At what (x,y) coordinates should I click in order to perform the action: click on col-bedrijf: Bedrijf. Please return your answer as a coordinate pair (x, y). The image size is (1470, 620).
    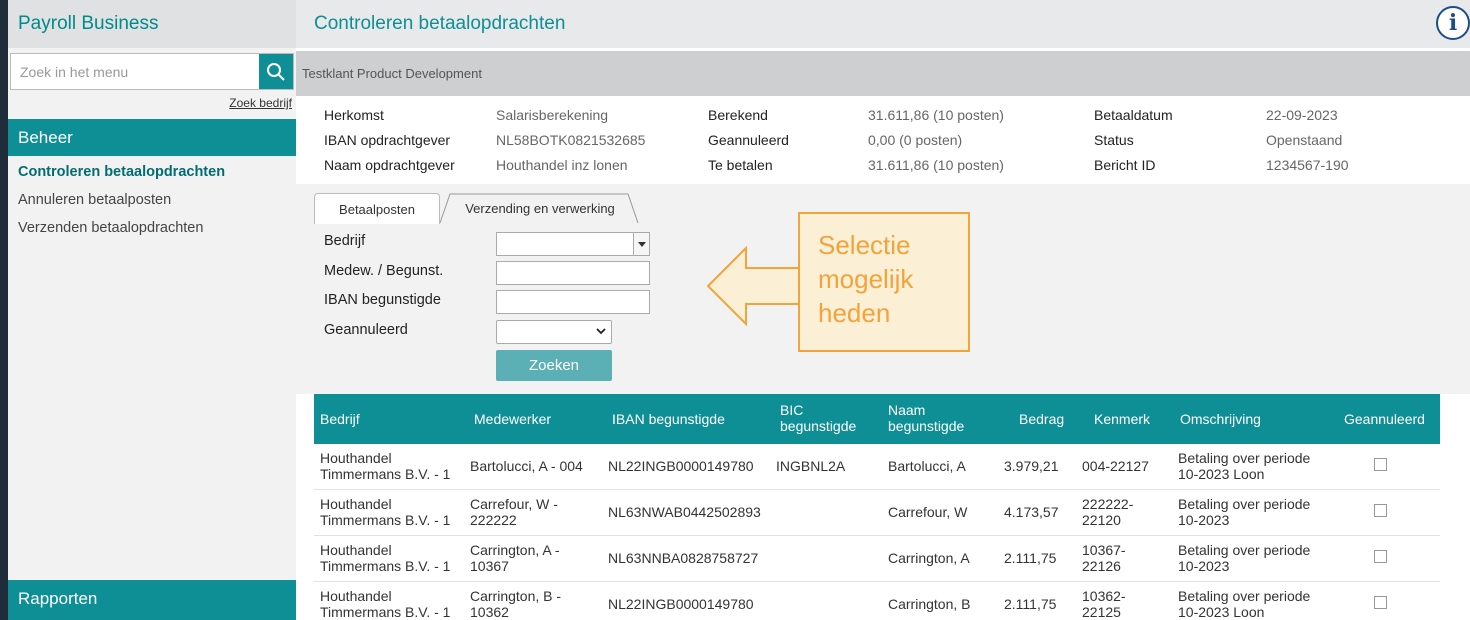
    Looking at the image, I should click on (340, 419).